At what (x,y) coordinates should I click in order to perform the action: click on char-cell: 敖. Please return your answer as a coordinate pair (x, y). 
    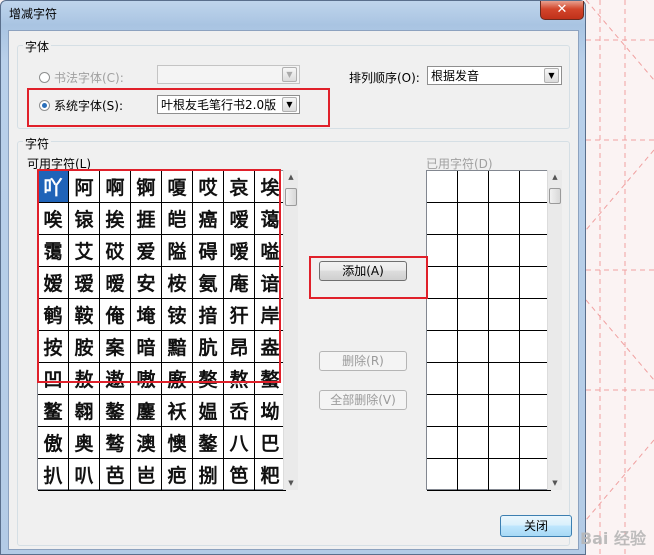
    Looking at the image, I should click on (84, 379).